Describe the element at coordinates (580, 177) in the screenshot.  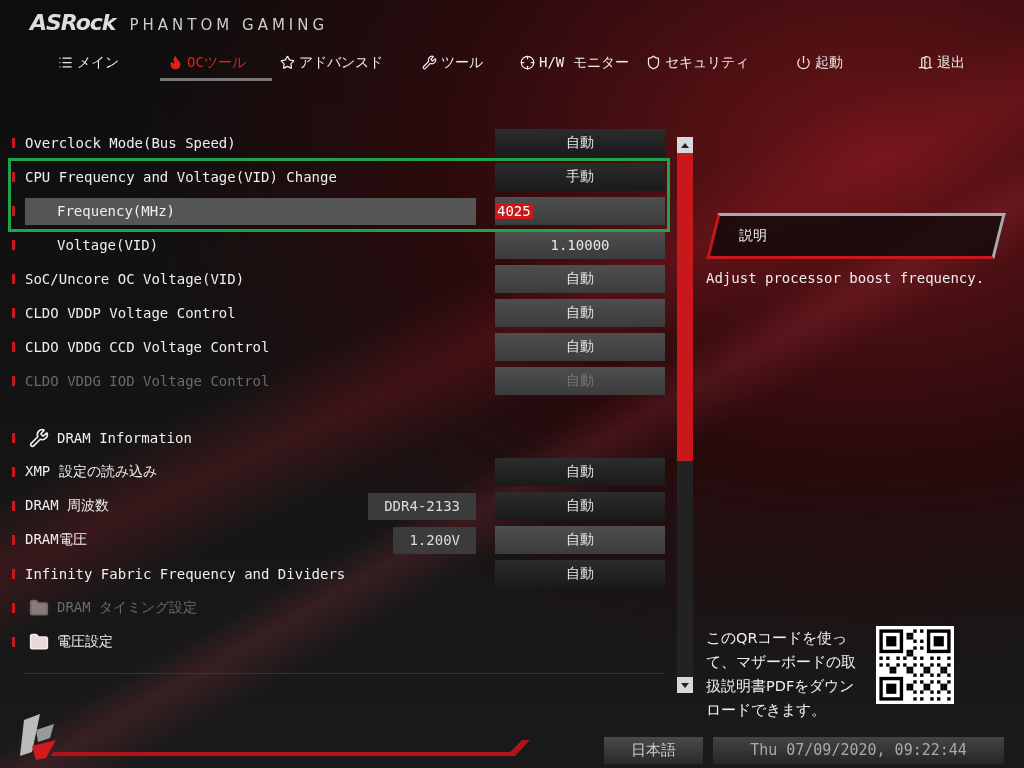
I see `value-dropdown: 手動` at that location.